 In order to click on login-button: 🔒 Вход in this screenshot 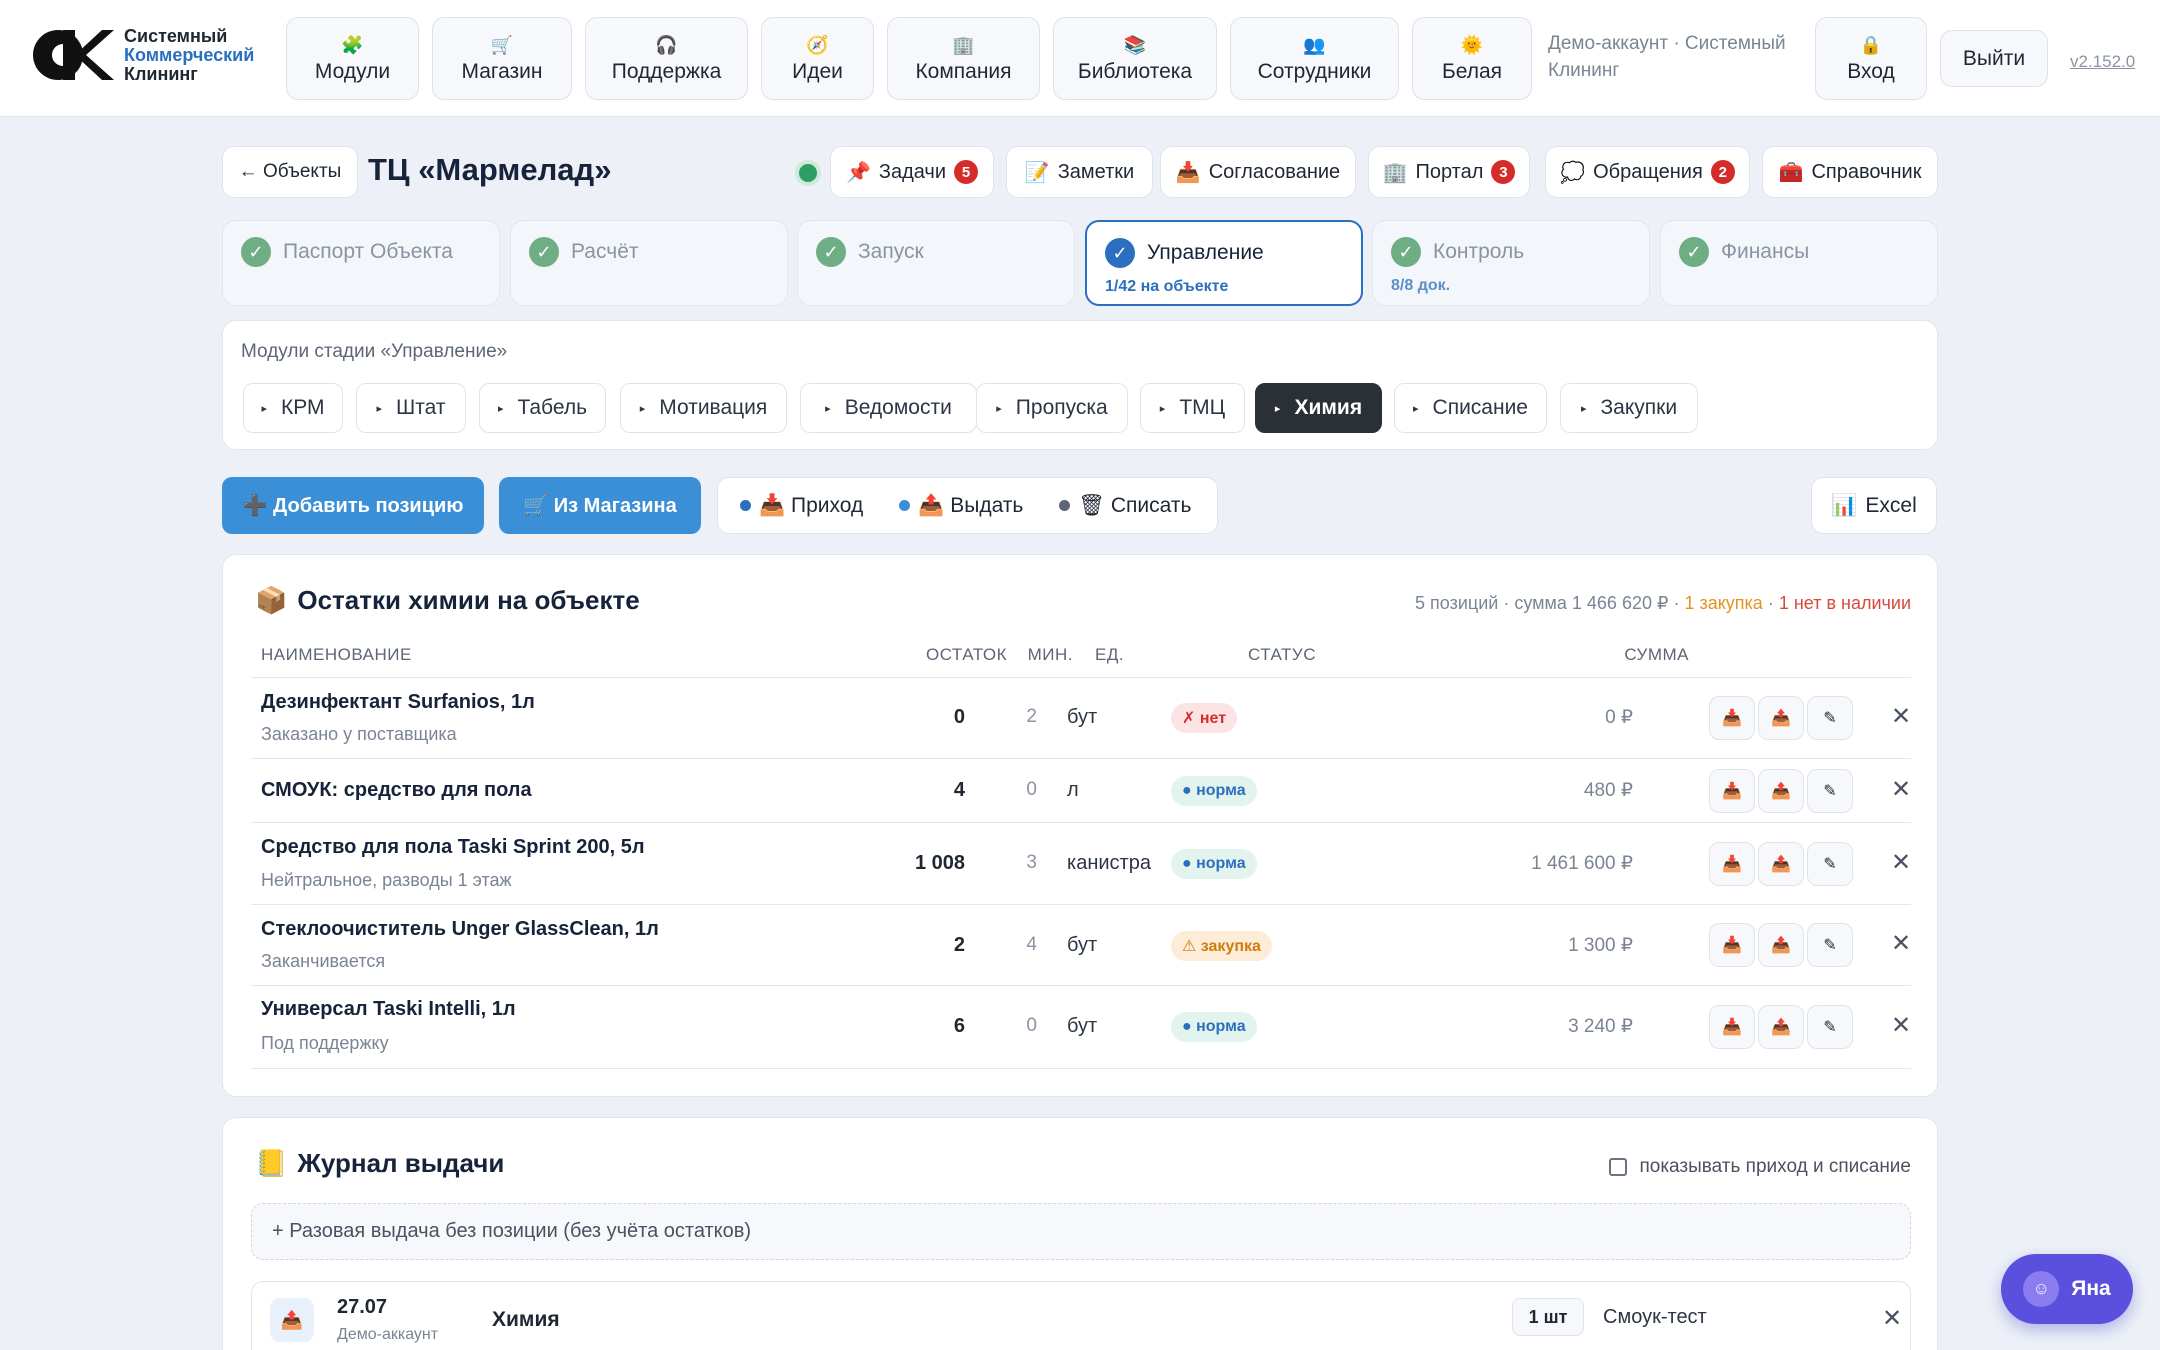, I will do `click(1871, 58)`.